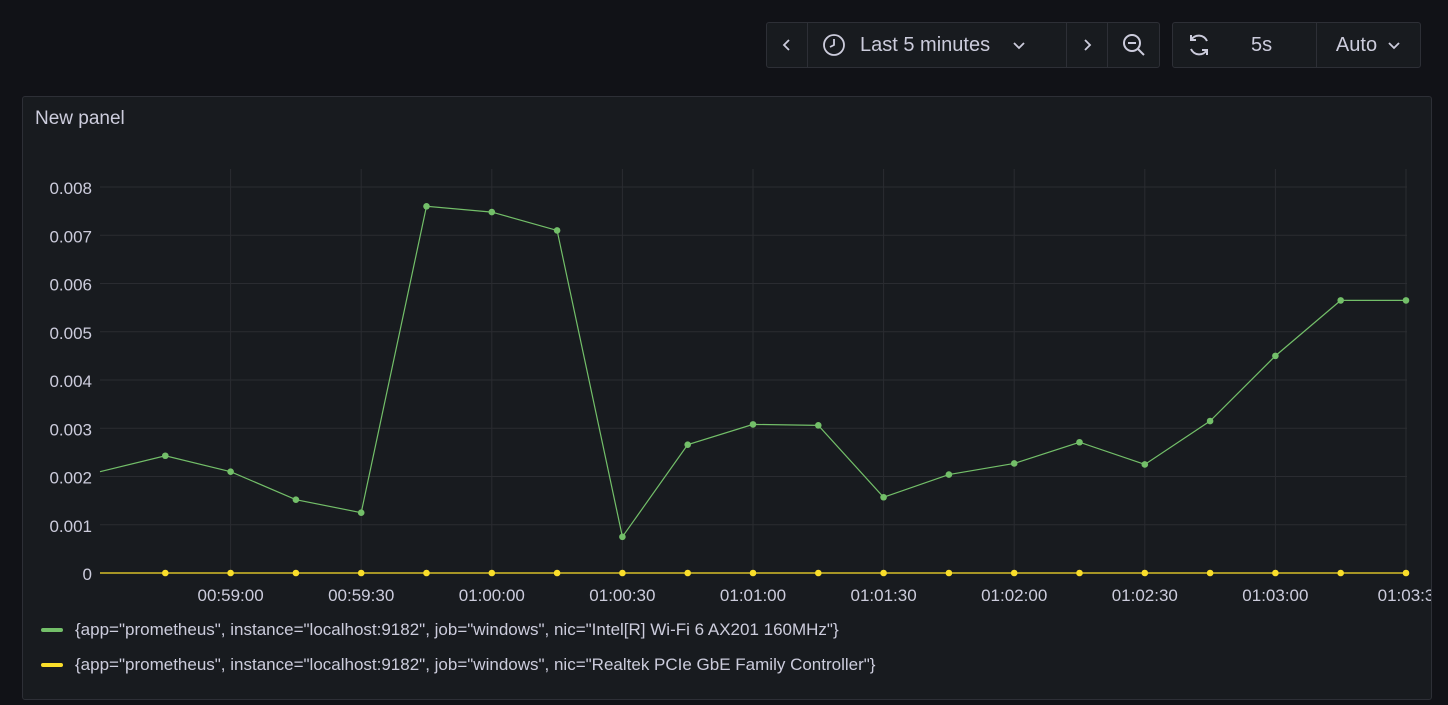  What do you see at coordinates (1199, 45) in the screenshot?
I see `refresh-icon` at bounding box center [1199, 45].